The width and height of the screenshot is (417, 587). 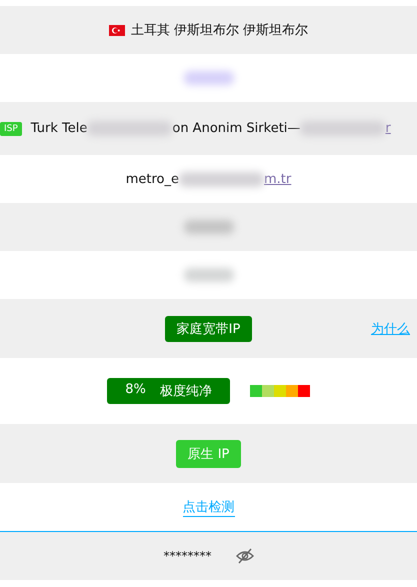 I want to click on info-text: metro_e, so click(x=153, y=179).